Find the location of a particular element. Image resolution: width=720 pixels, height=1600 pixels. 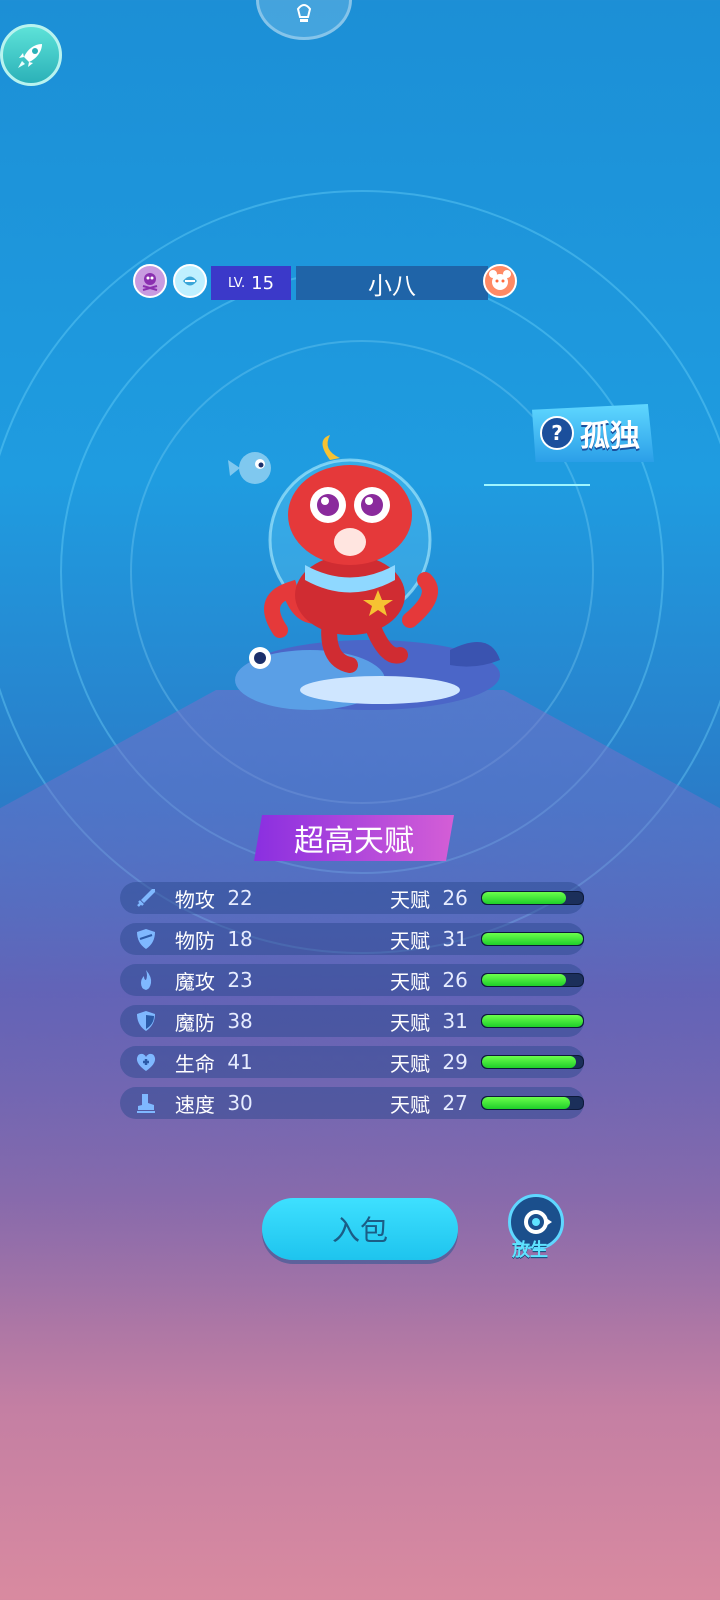

question-icon: ? is located at coordinates (557, 433).